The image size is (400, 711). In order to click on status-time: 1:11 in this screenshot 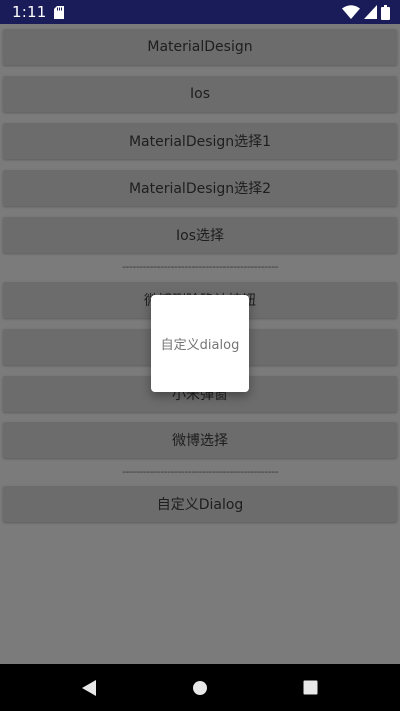, I will do `click(29, 12)`.